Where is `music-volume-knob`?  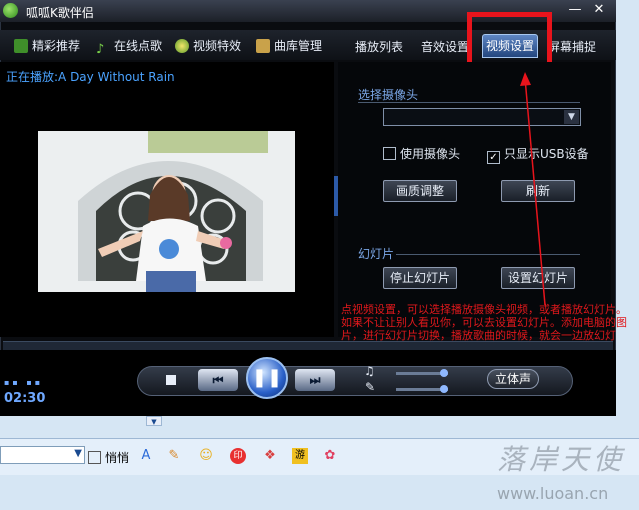
music-volume-knob is located at coordinates (444, 373).